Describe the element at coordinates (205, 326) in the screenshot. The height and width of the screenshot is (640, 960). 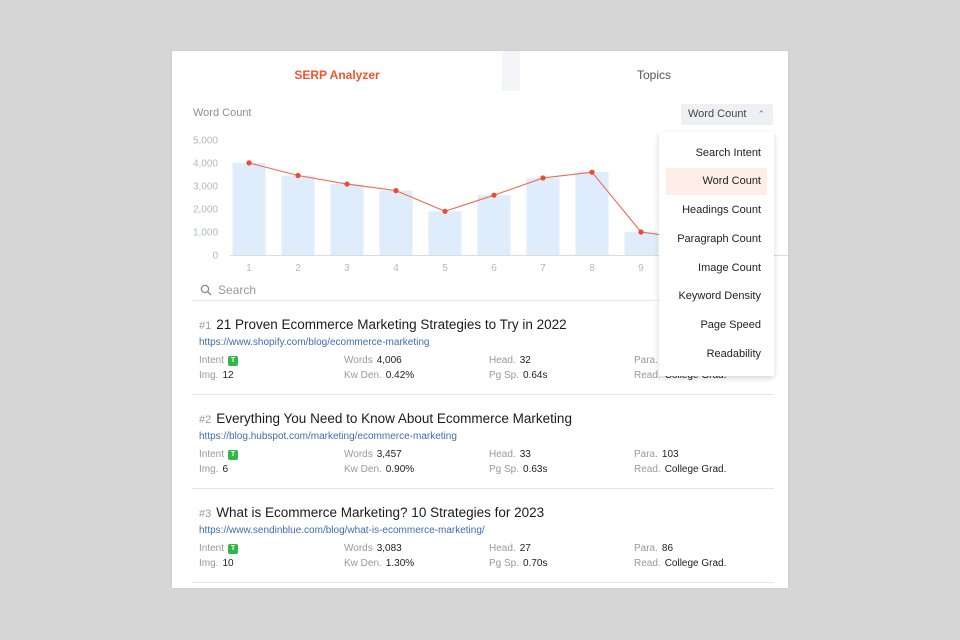
I see `result-rank: #1` at that location.